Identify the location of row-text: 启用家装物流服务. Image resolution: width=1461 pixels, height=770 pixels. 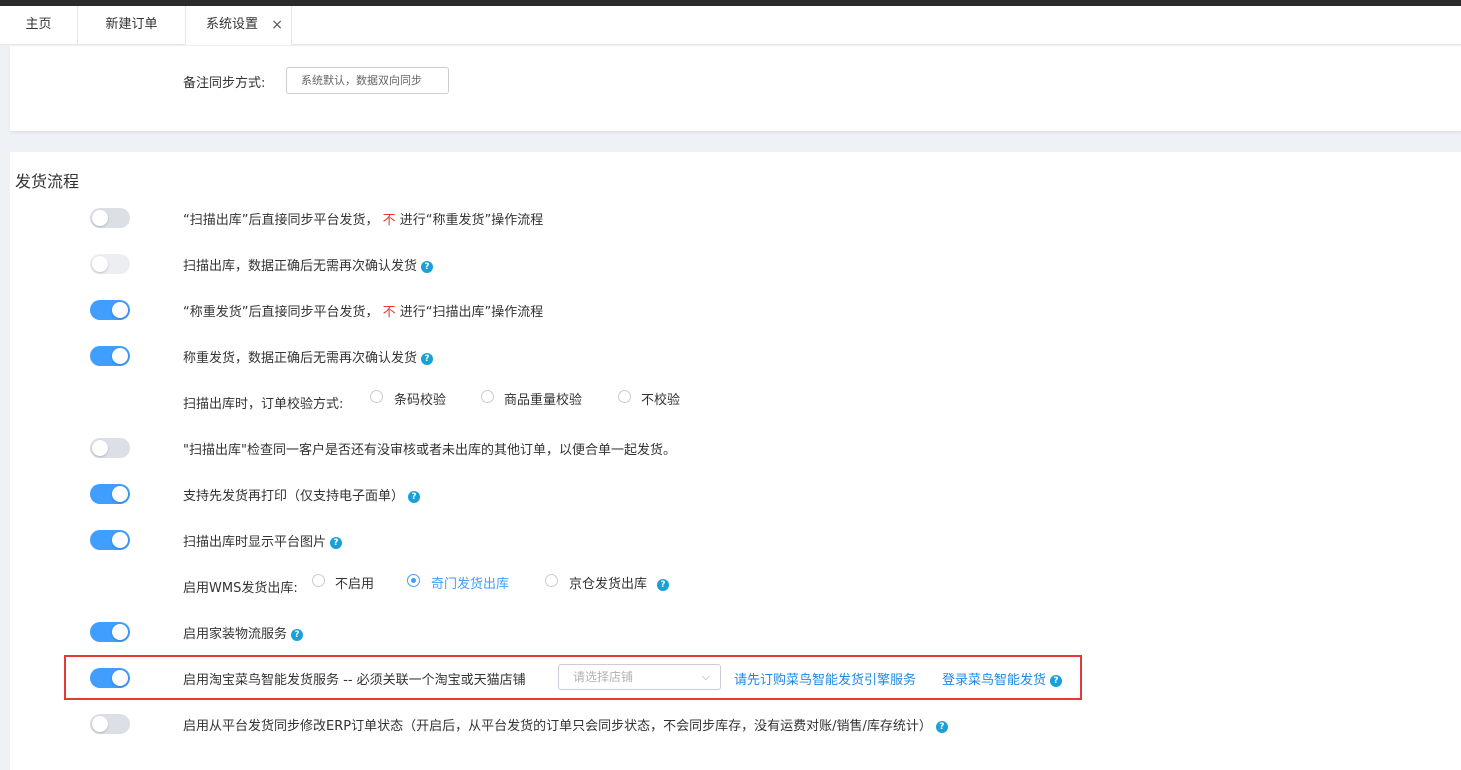
(235, 634).